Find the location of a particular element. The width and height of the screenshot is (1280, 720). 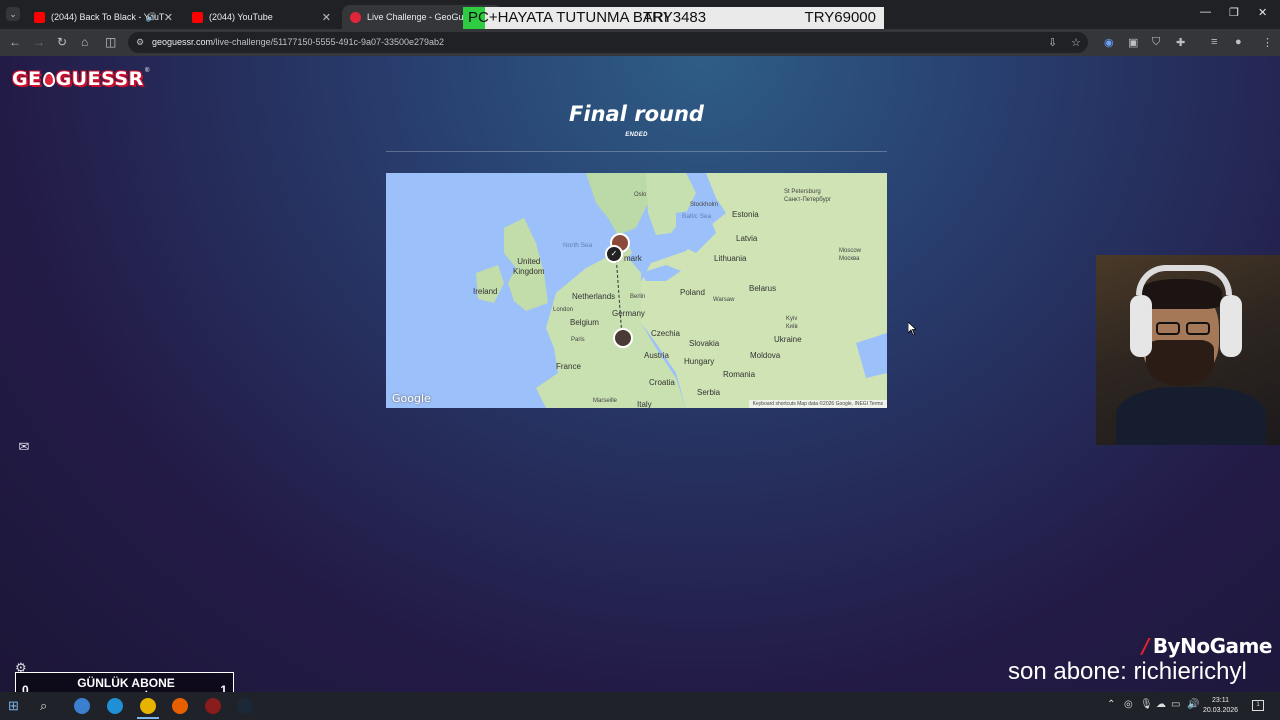

brand-slash-icon: / is located at coordinates (1145, 646).